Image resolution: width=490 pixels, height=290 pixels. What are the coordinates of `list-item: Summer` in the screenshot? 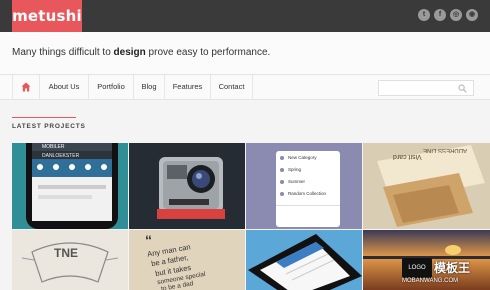 It's located at (297, 181).